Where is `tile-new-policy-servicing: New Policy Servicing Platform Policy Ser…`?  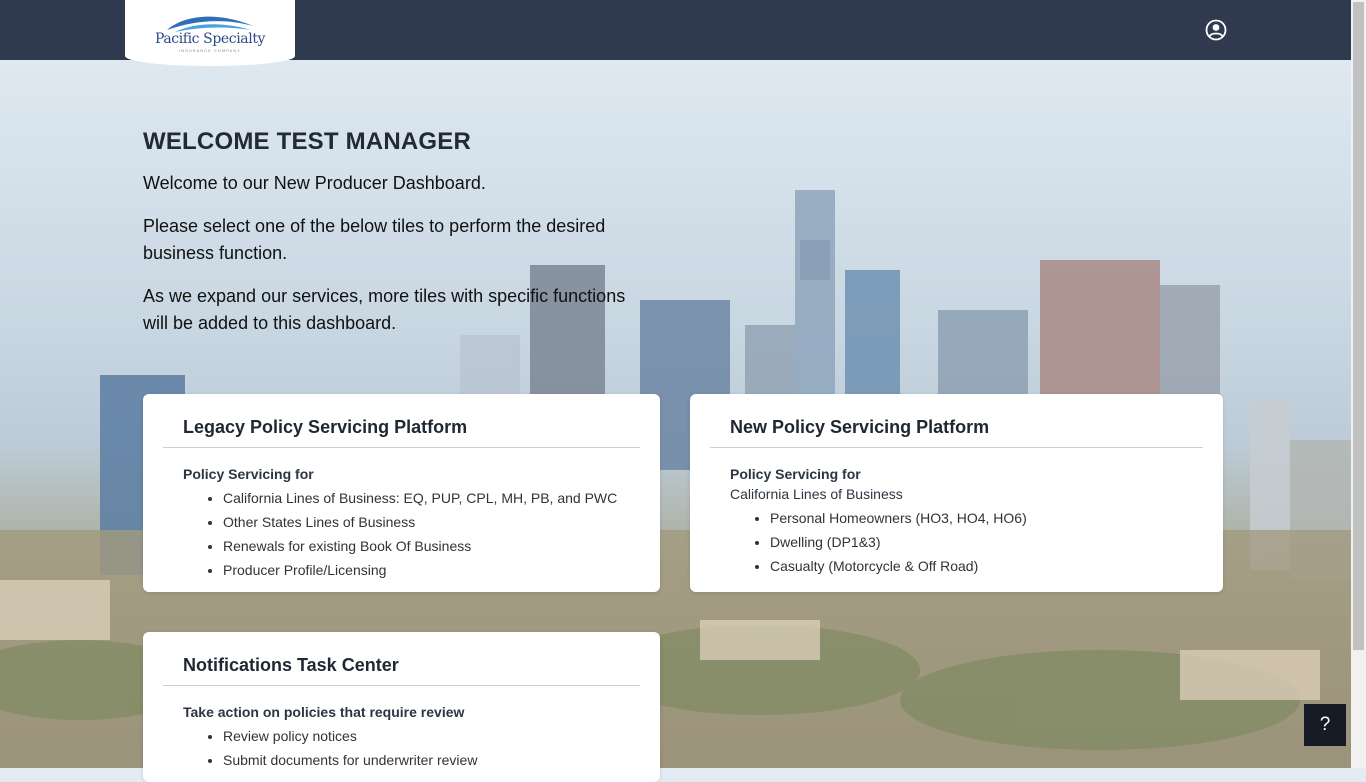 tile-new-policy-servicing: New Policy Servicing Platform Policy Ser… is located at coordinates (956, 493).